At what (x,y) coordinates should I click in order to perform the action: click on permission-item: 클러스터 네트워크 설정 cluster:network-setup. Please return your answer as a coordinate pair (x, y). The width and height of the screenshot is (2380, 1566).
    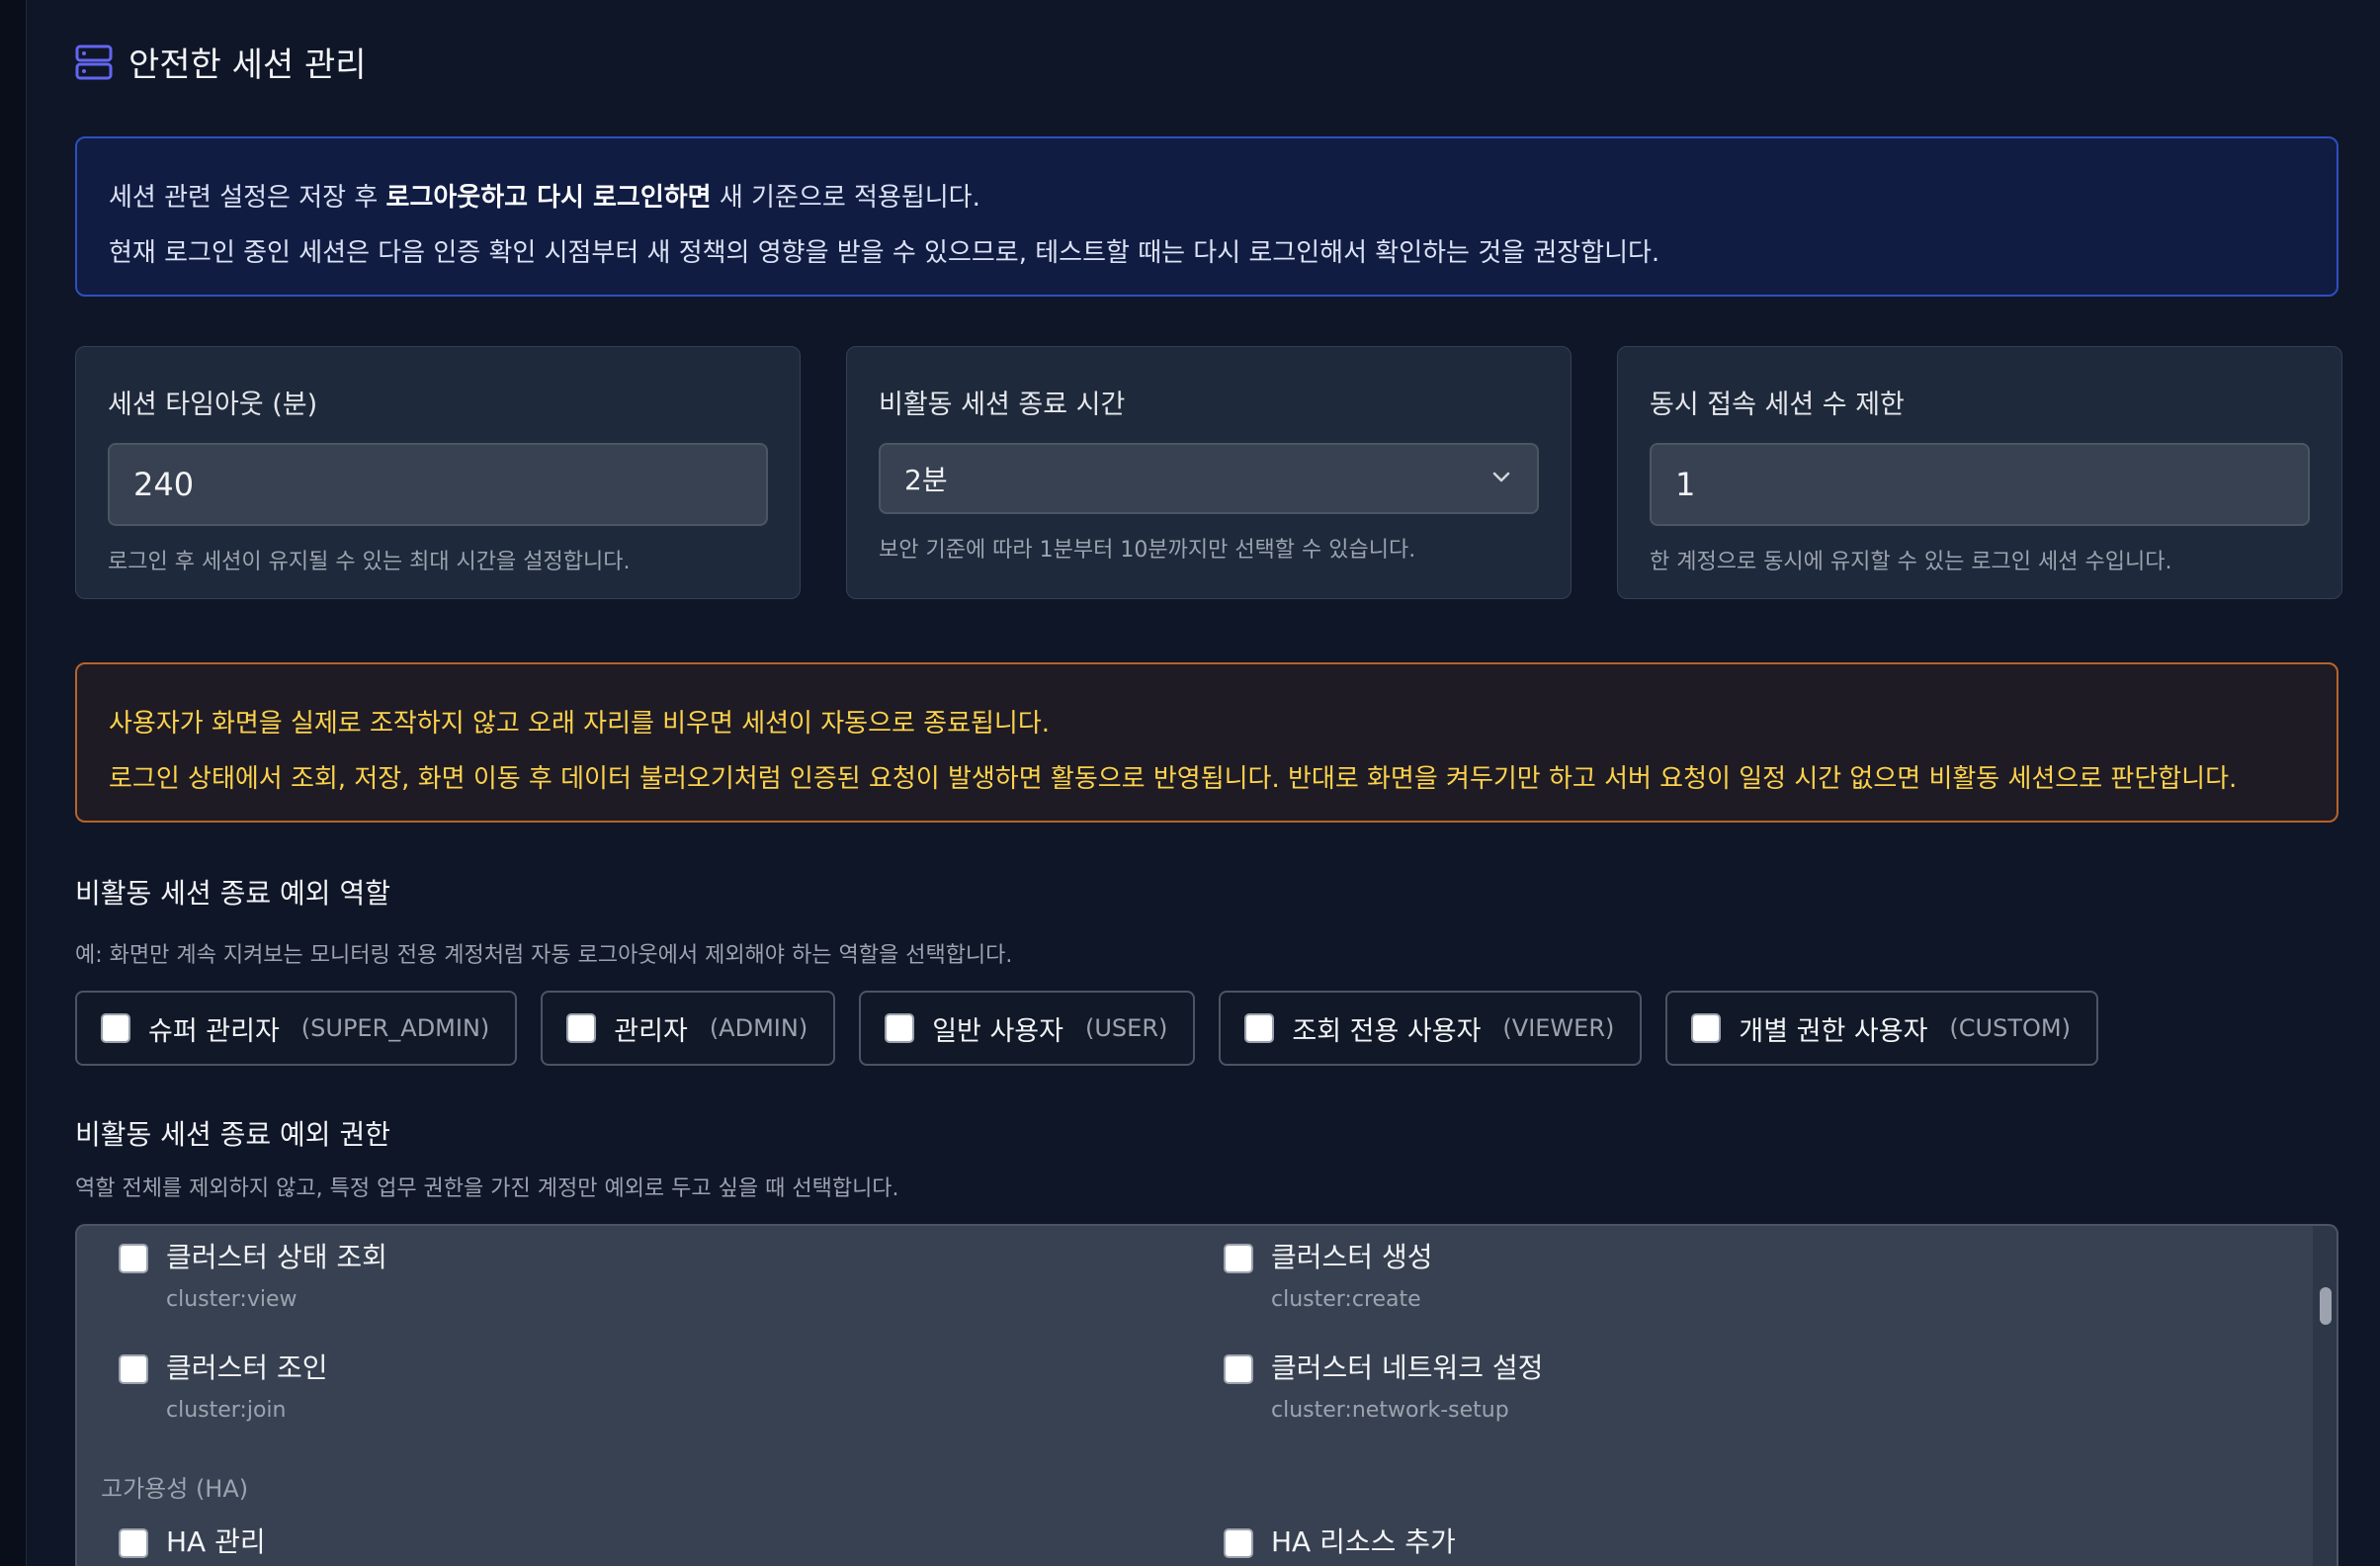
    Looking at the image, I should click on (1383, 1380).